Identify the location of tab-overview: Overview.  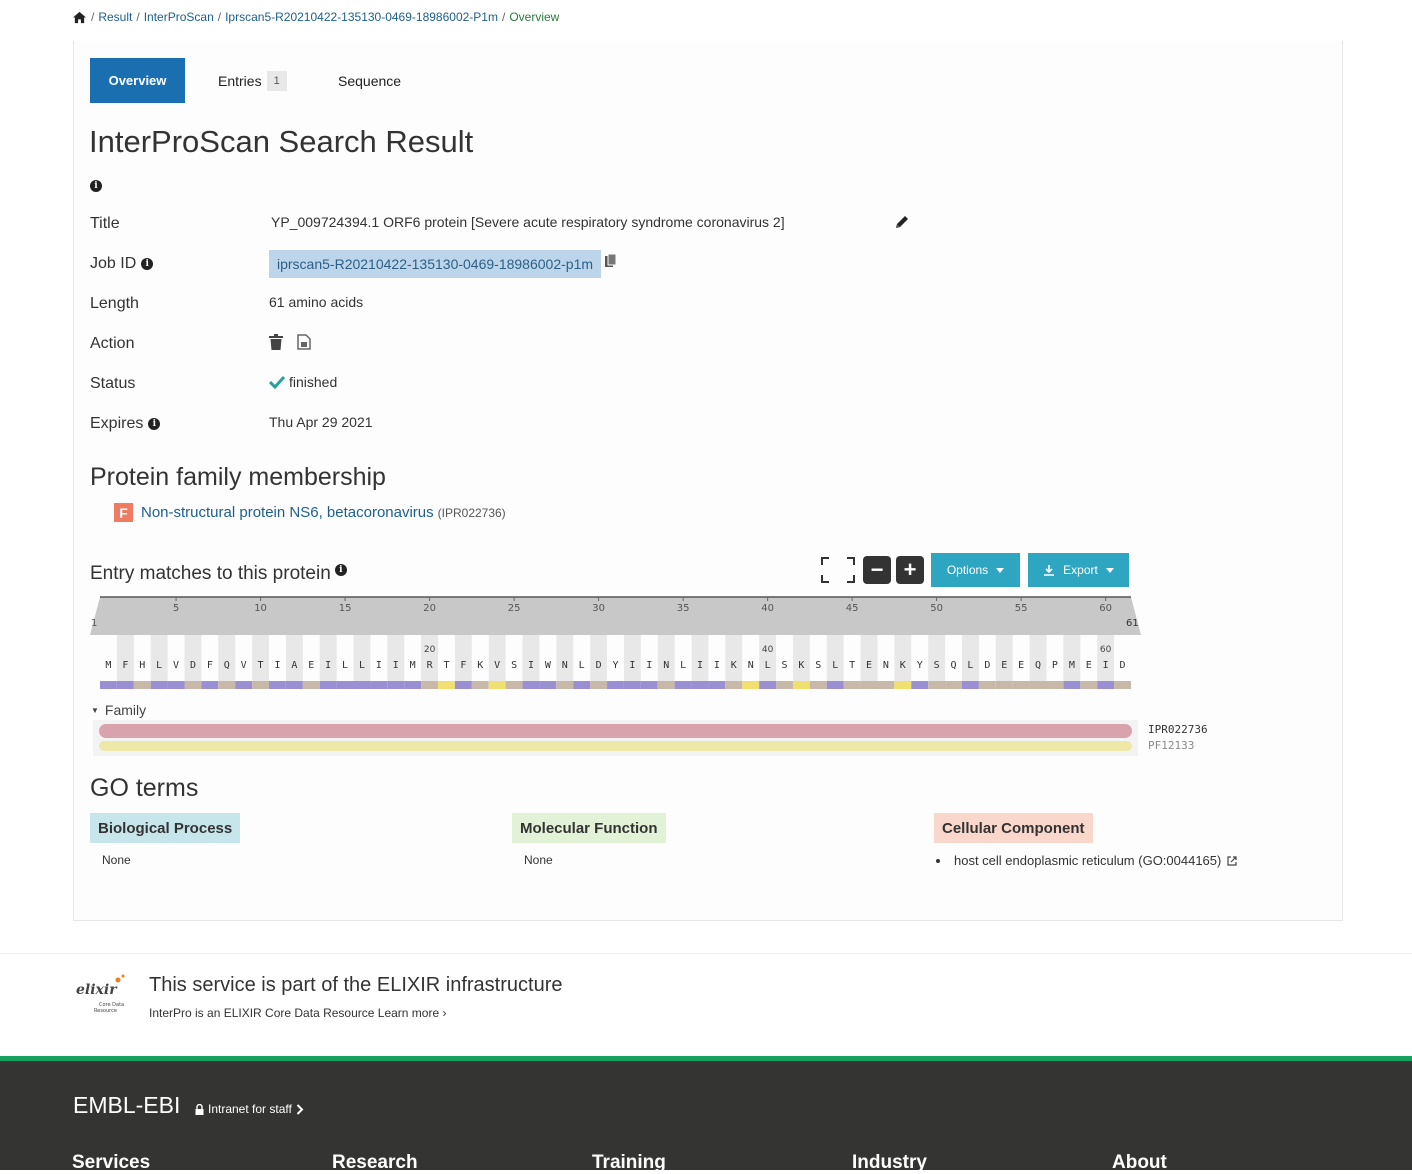
(137, 80).